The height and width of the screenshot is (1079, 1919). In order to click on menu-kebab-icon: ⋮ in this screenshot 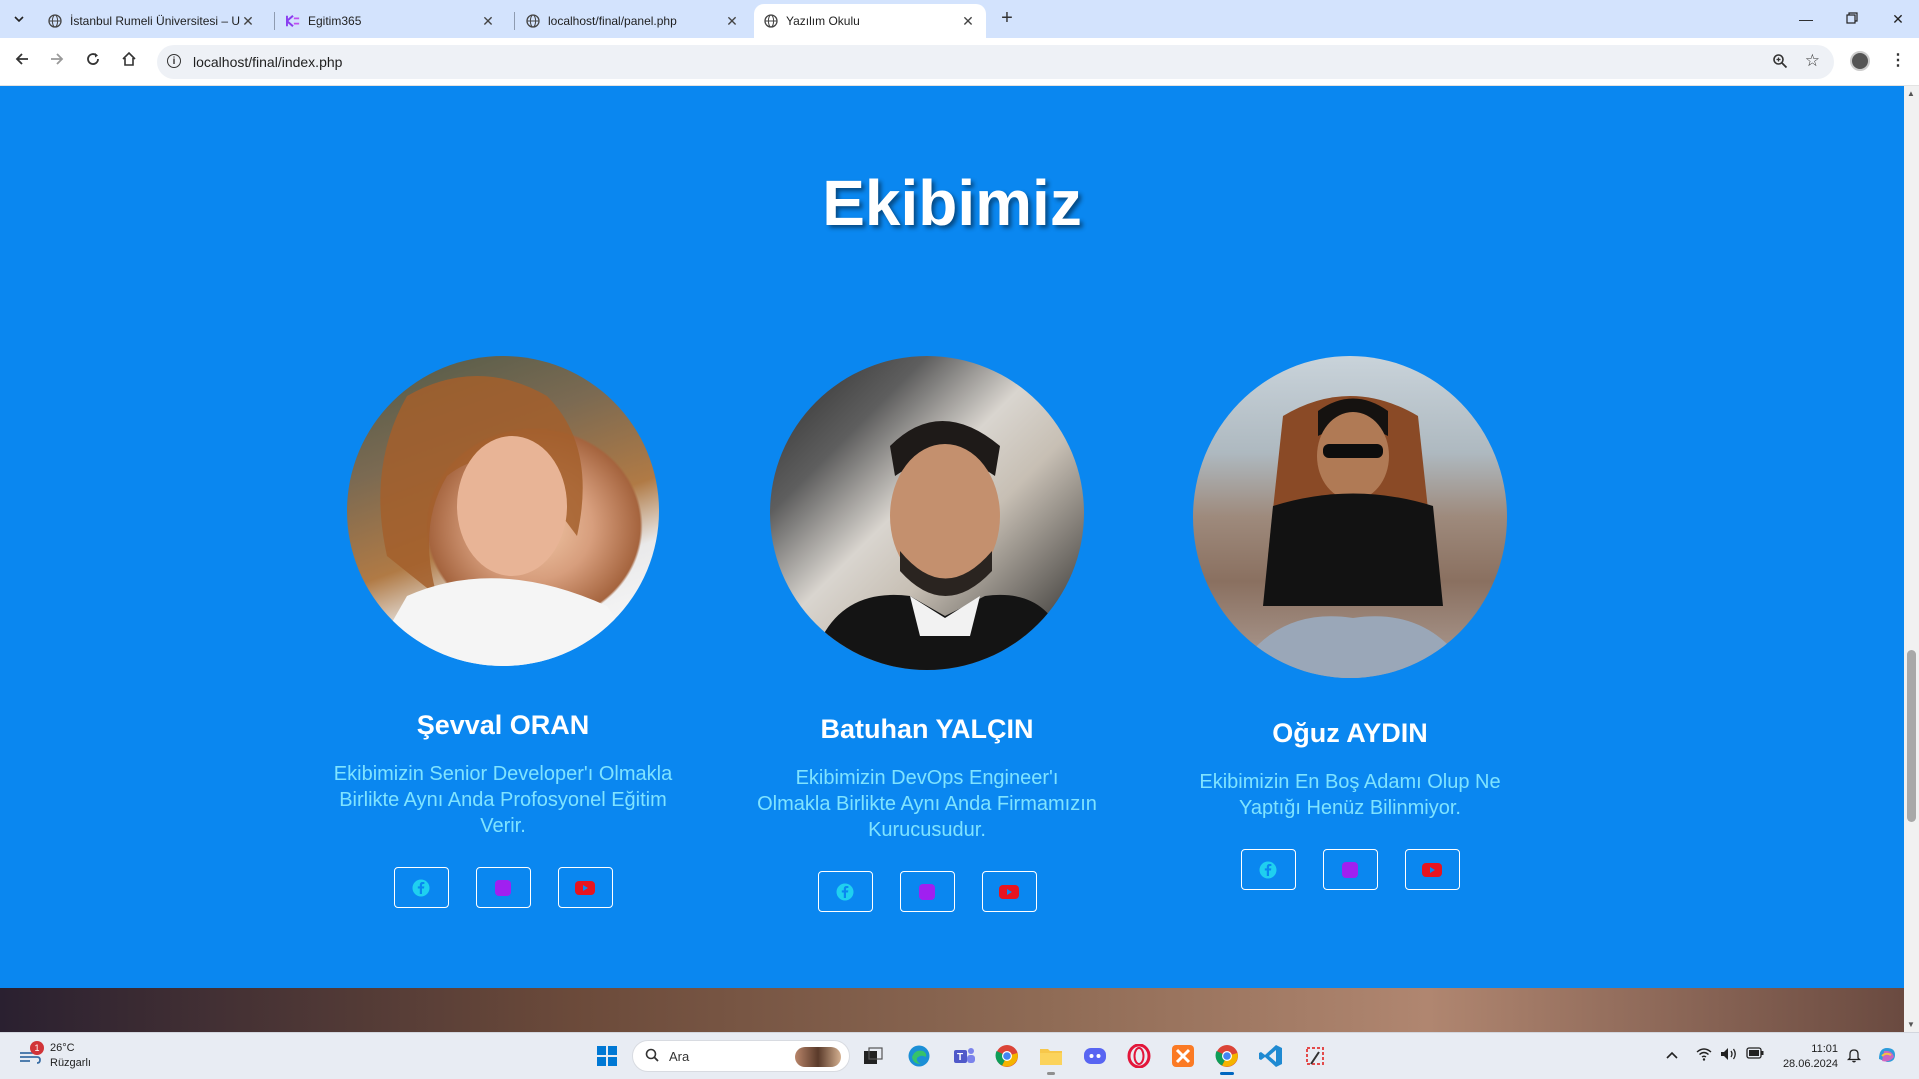, I will do `click(1898, 60)`.